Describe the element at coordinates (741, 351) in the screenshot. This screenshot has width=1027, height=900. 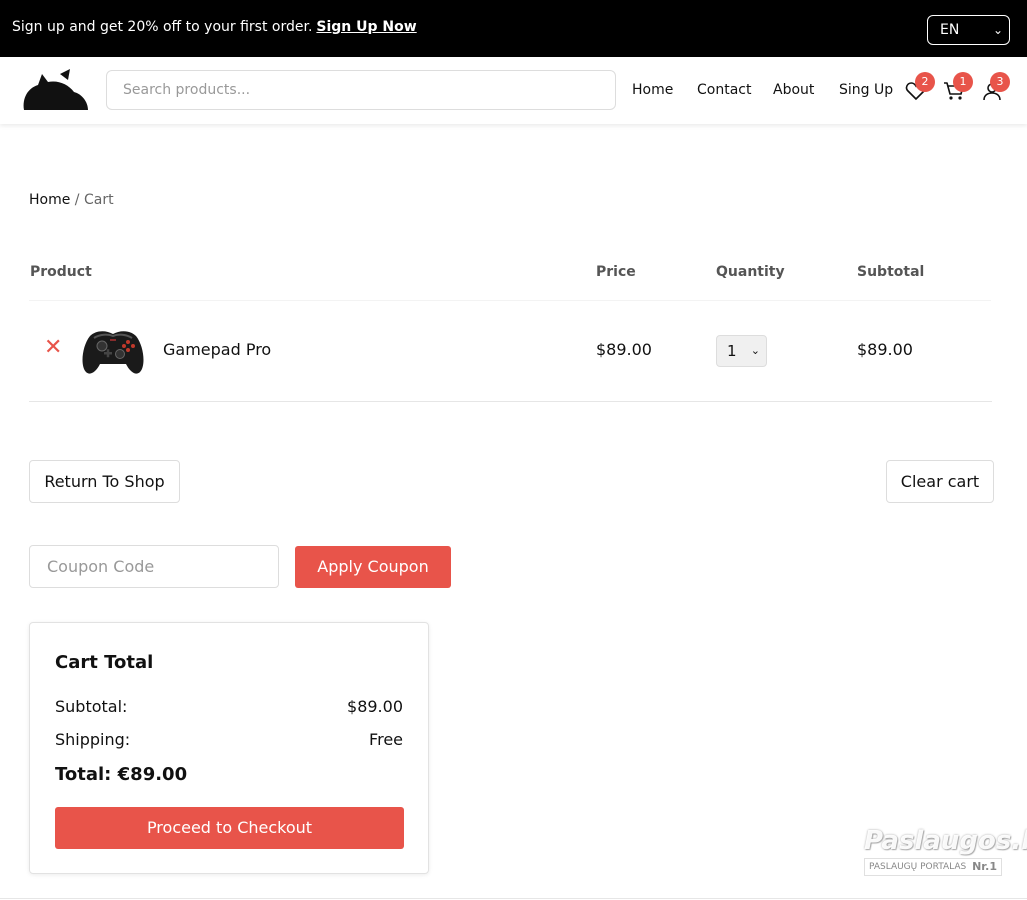
I see `quantity-select: 1 ⌄` at that location.